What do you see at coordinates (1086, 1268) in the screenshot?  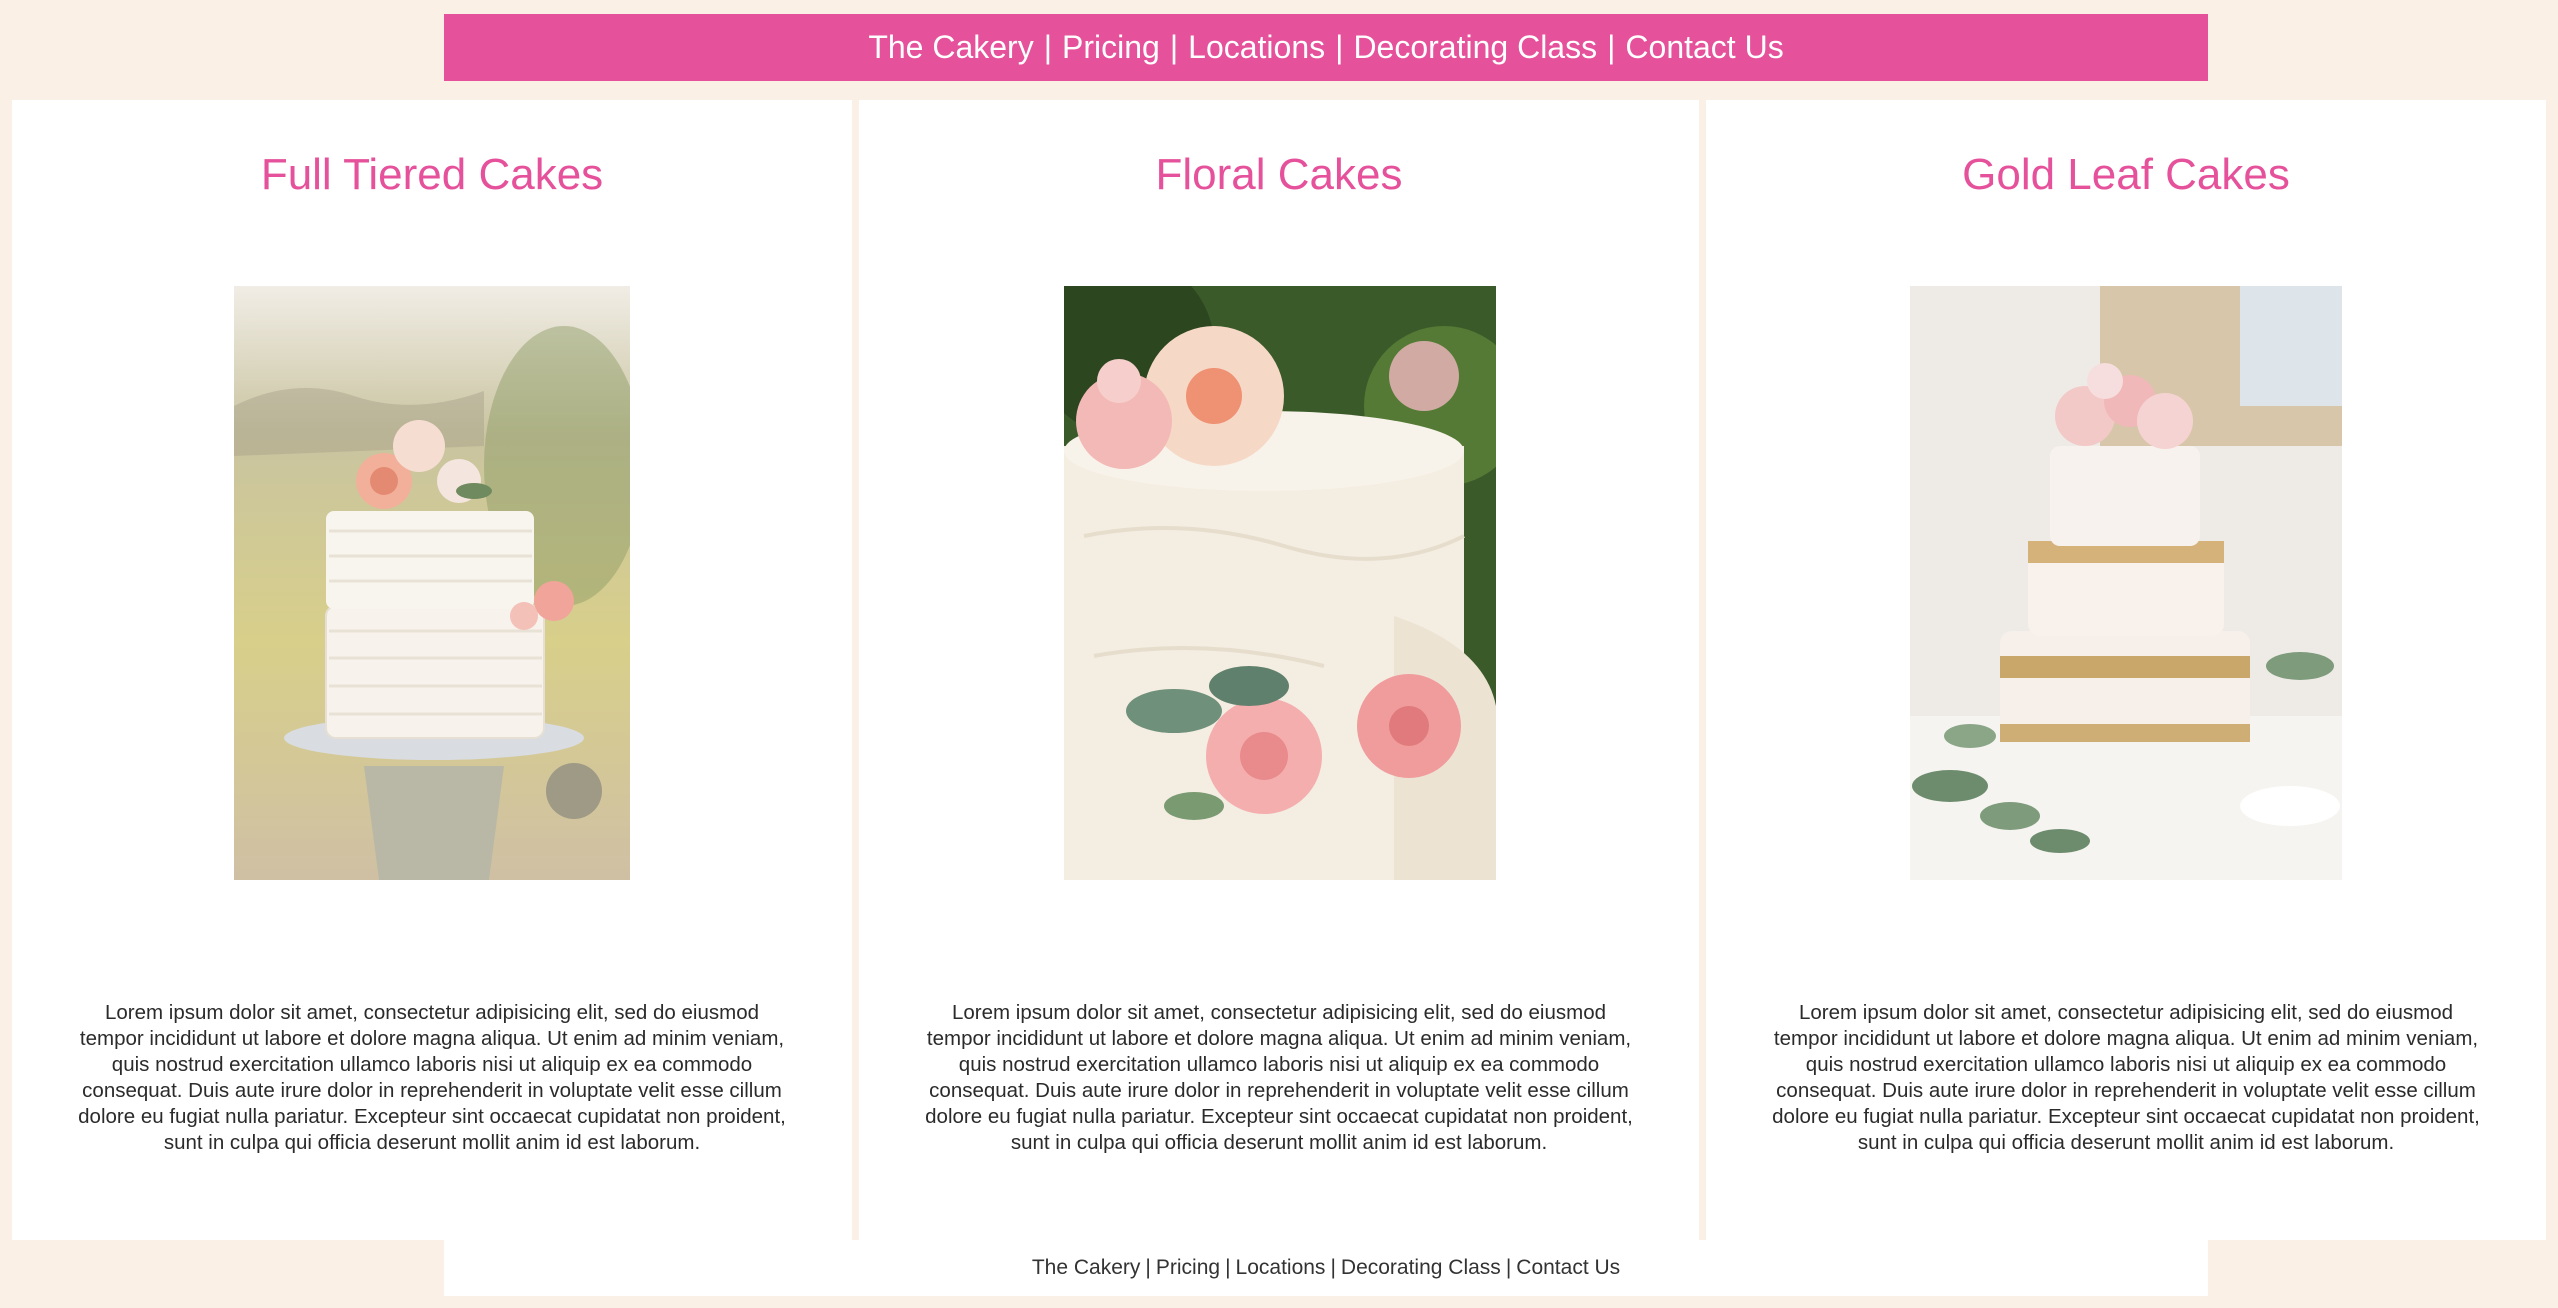 I see `footer-link-the-cakery: The Cakery` at bounding box center [1086, 1268].